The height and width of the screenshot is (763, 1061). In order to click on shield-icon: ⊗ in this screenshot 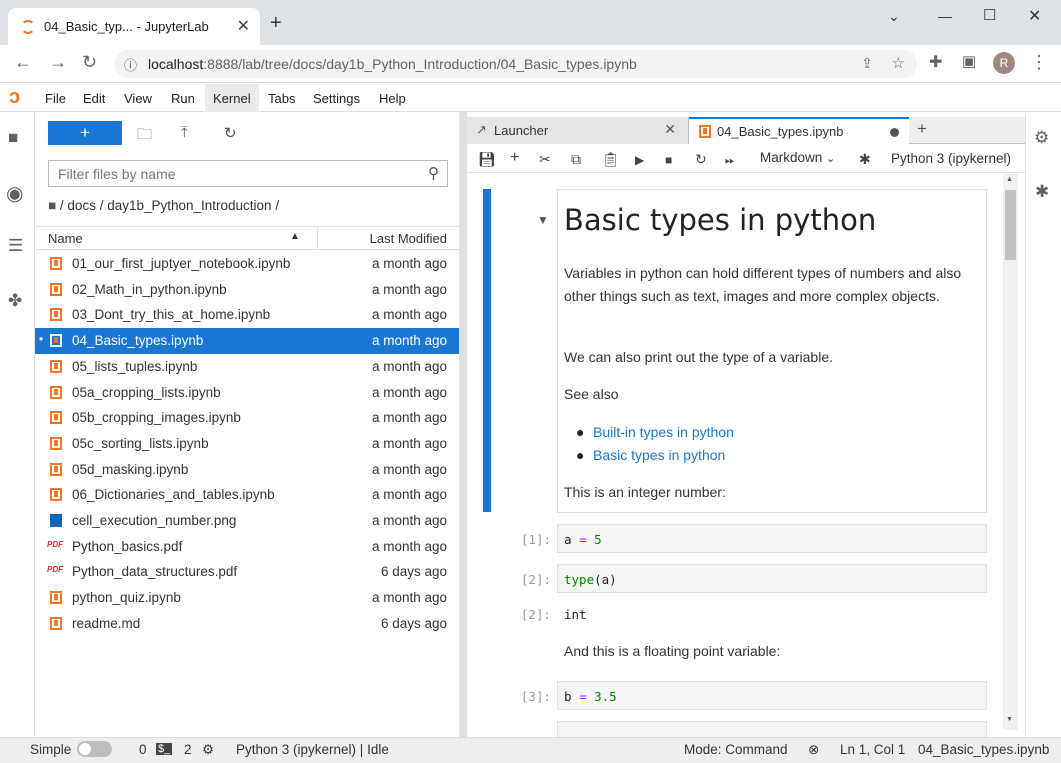, I will do `click(813, 750)`.